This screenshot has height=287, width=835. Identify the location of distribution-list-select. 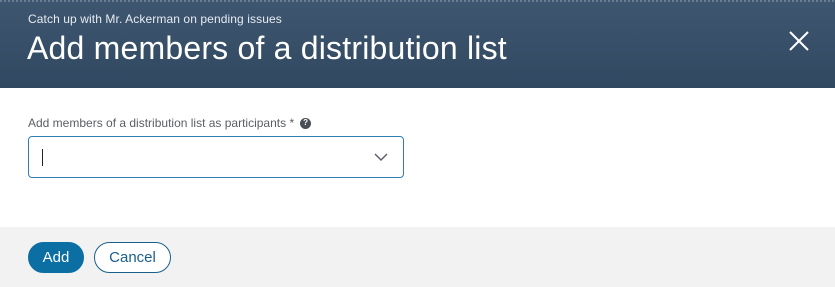
(216, 157).